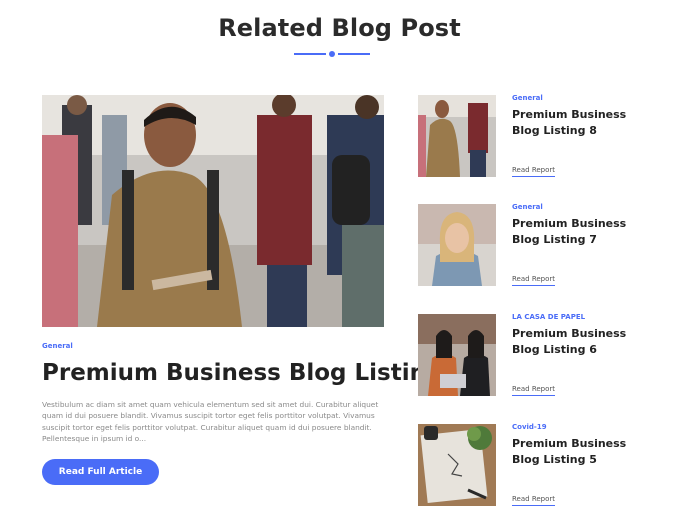  What do you see at coordinates (548, 317) in the screenshot?
I see `post-category: LA CASA DE PAPEL` at bounding box center [548, 317].